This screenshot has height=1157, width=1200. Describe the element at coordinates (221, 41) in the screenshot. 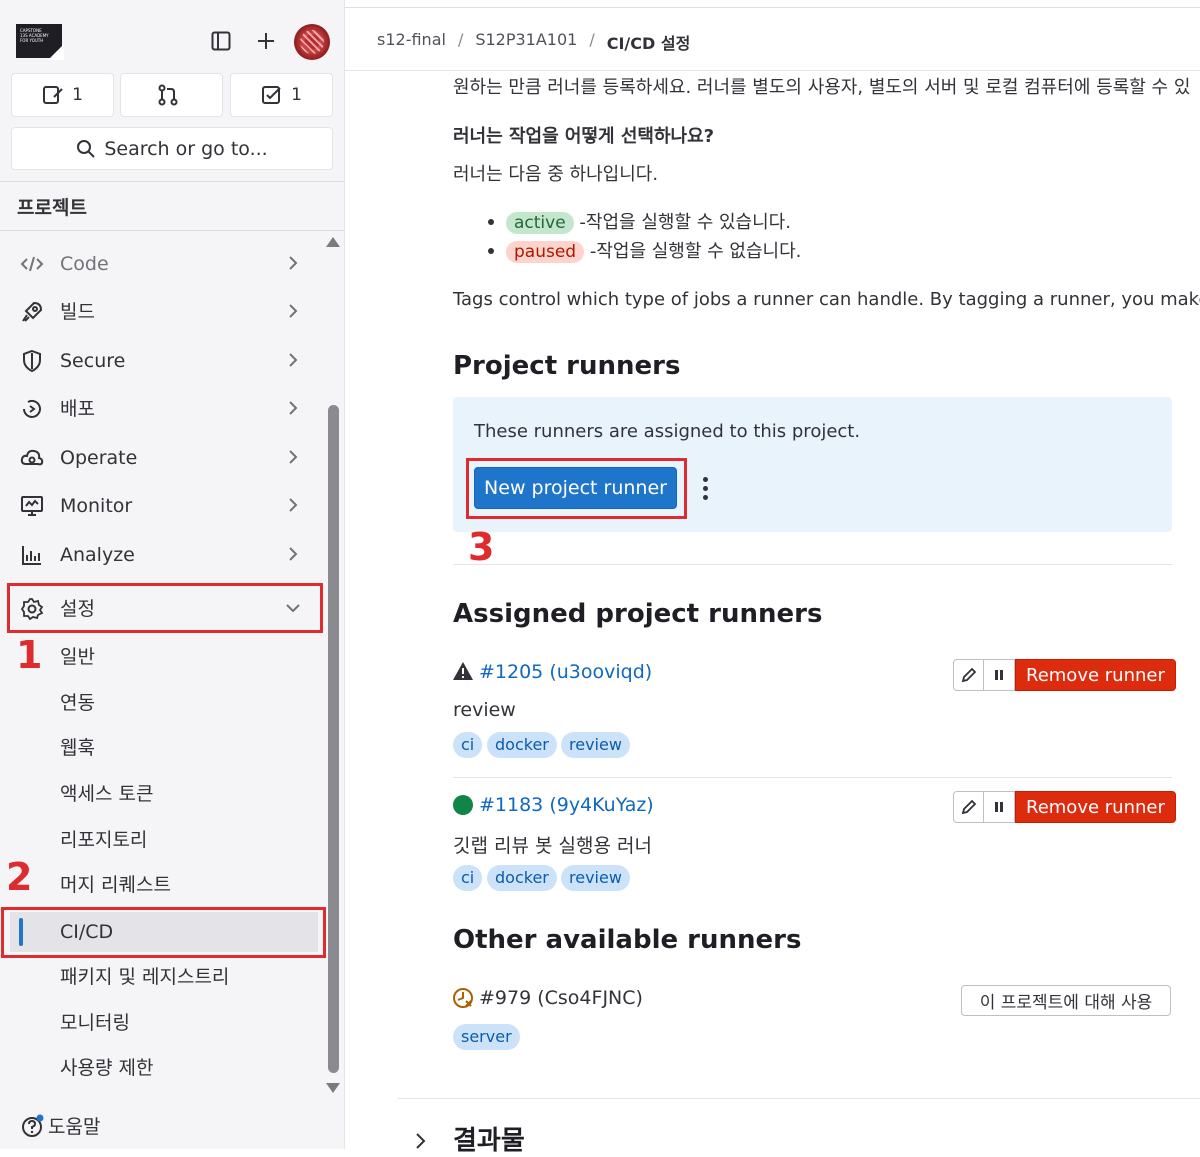

I see `toggle-sidebar-icon` at that location.